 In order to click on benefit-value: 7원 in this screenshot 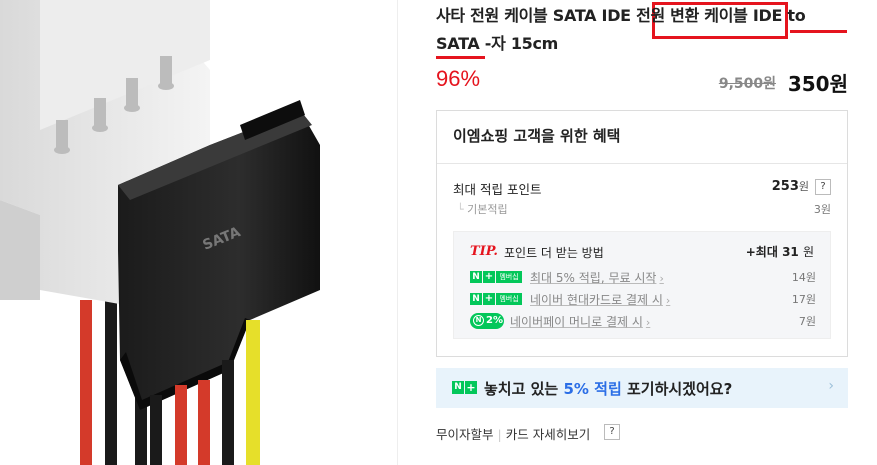, I will do `click(807, 321)`.